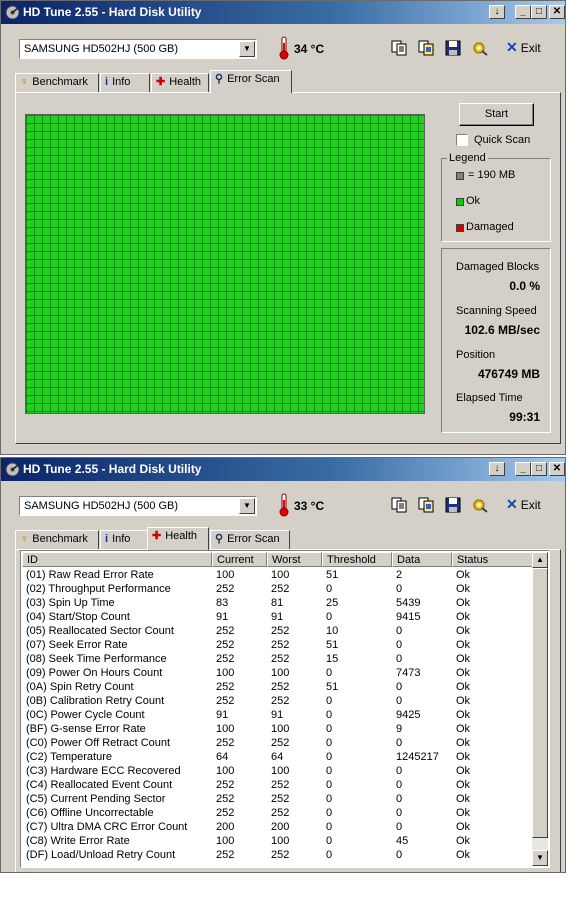  What do you see at coordinates (460, 176) in the screenshot?
I see `legend-block-swatch` at bounding box center [460, 176].